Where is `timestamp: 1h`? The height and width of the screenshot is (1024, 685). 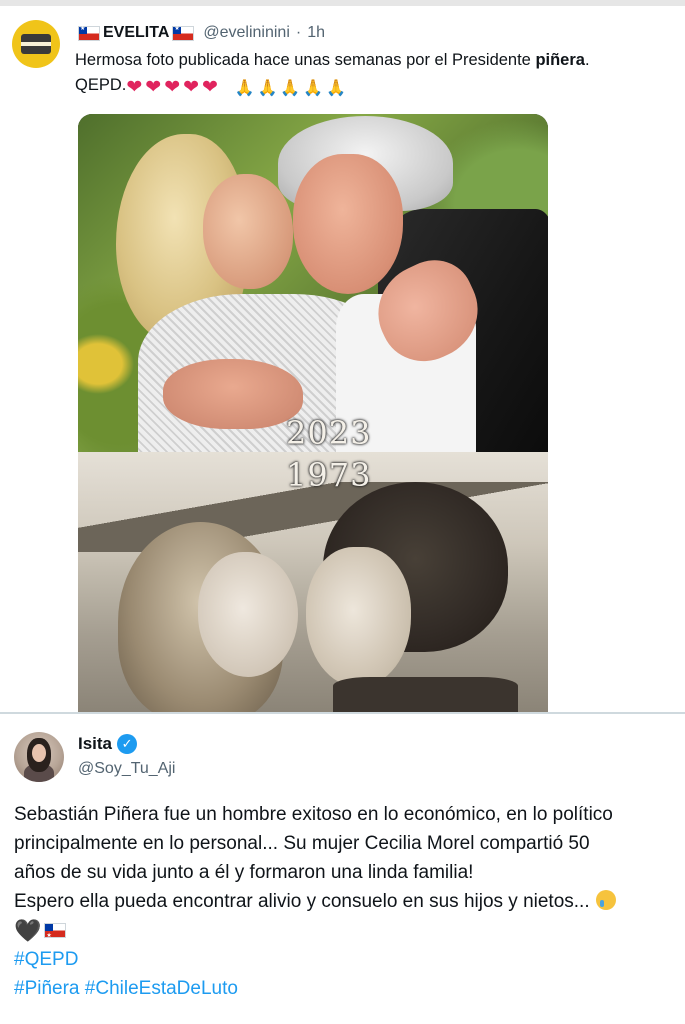
timestamp: 1h is located at coordinates (316, 33).